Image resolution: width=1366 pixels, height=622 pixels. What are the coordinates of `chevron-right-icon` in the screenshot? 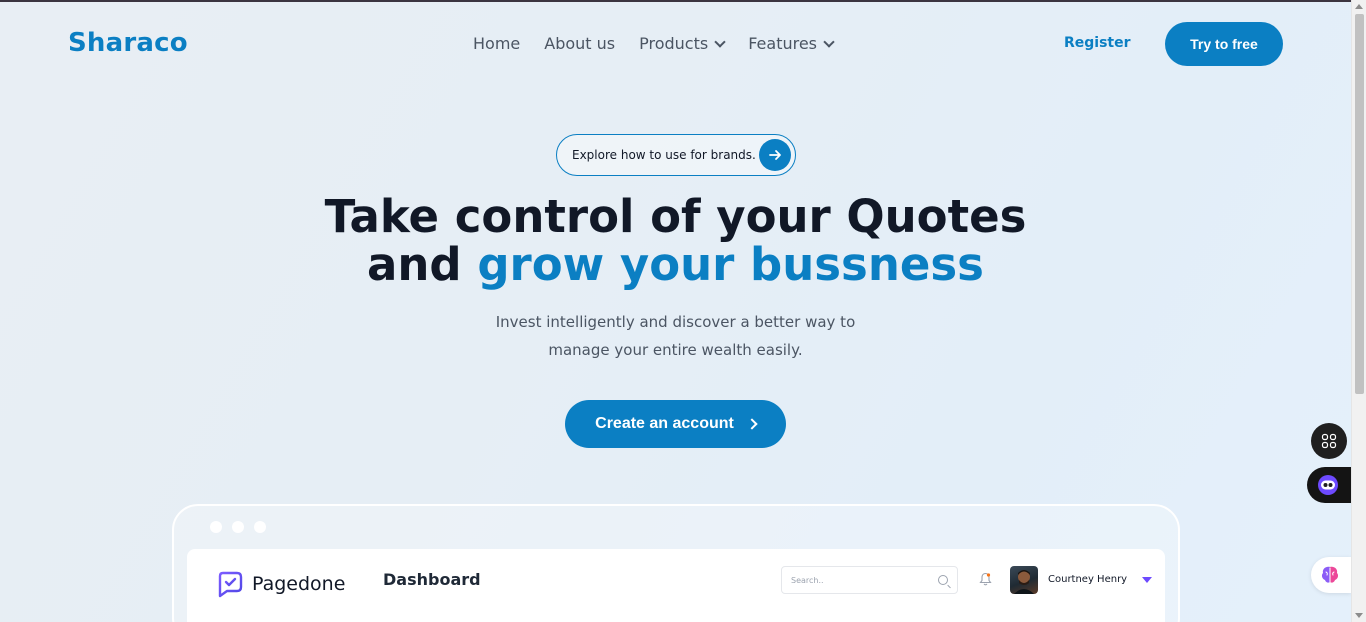 It's located at (752, 424).